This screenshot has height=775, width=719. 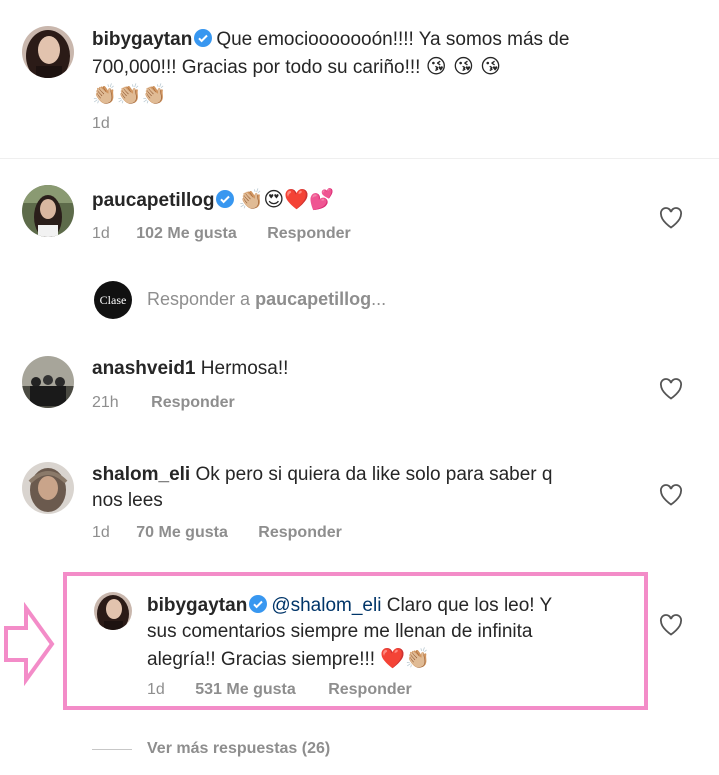 I want to click on reply-input-target: paucapetillog, so click(x=313, y=299).